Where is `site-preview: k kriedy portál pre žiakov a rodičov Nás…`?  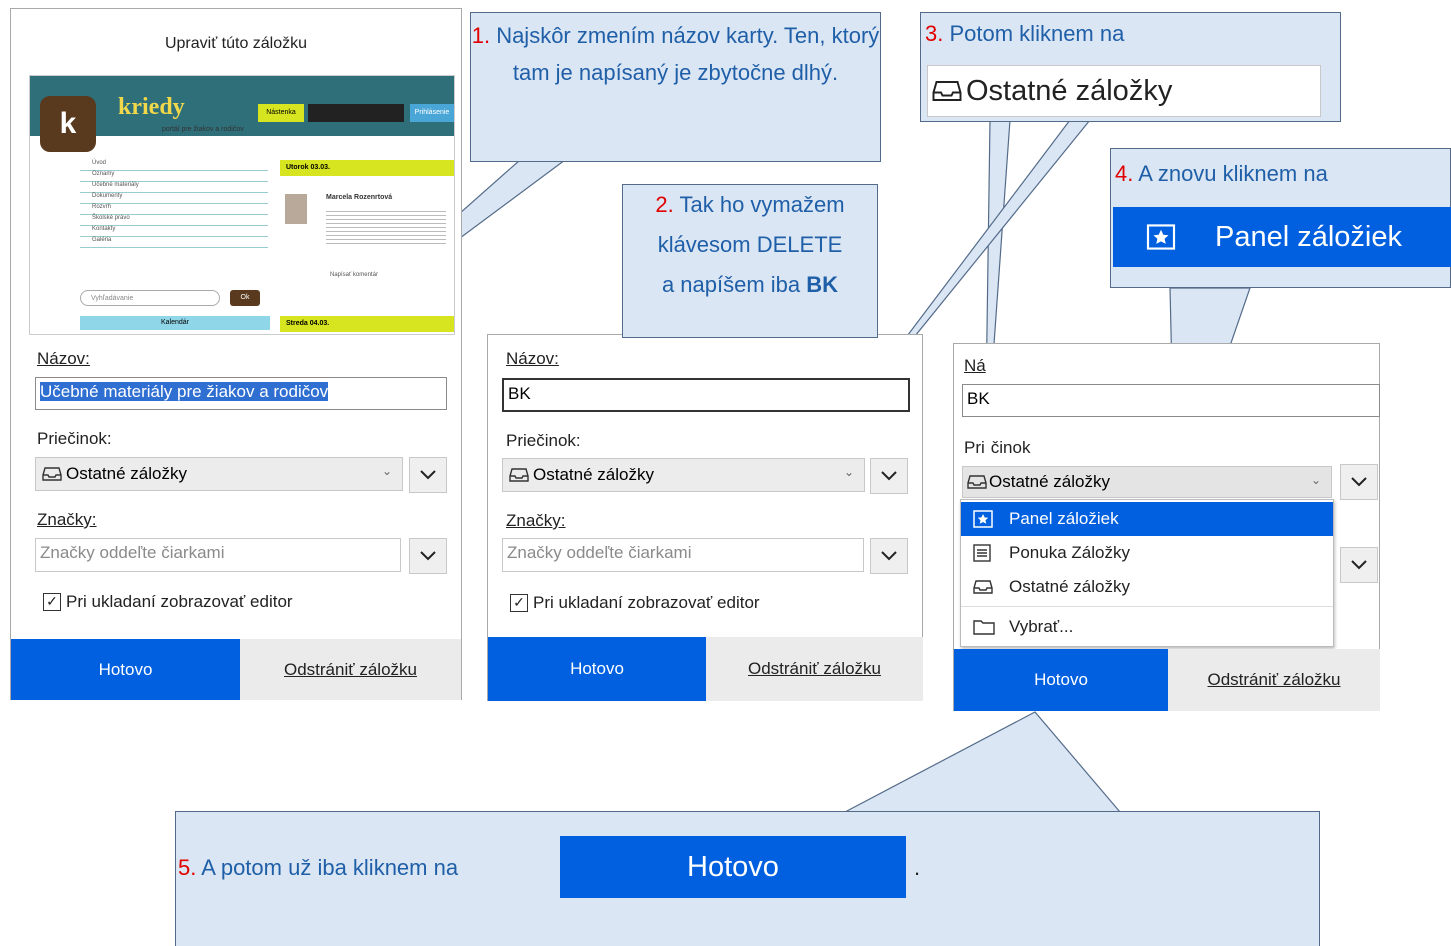 site-preview: k kriedy portál pre žiakov a rodičov Nás… is located at coordinates (242, 205).